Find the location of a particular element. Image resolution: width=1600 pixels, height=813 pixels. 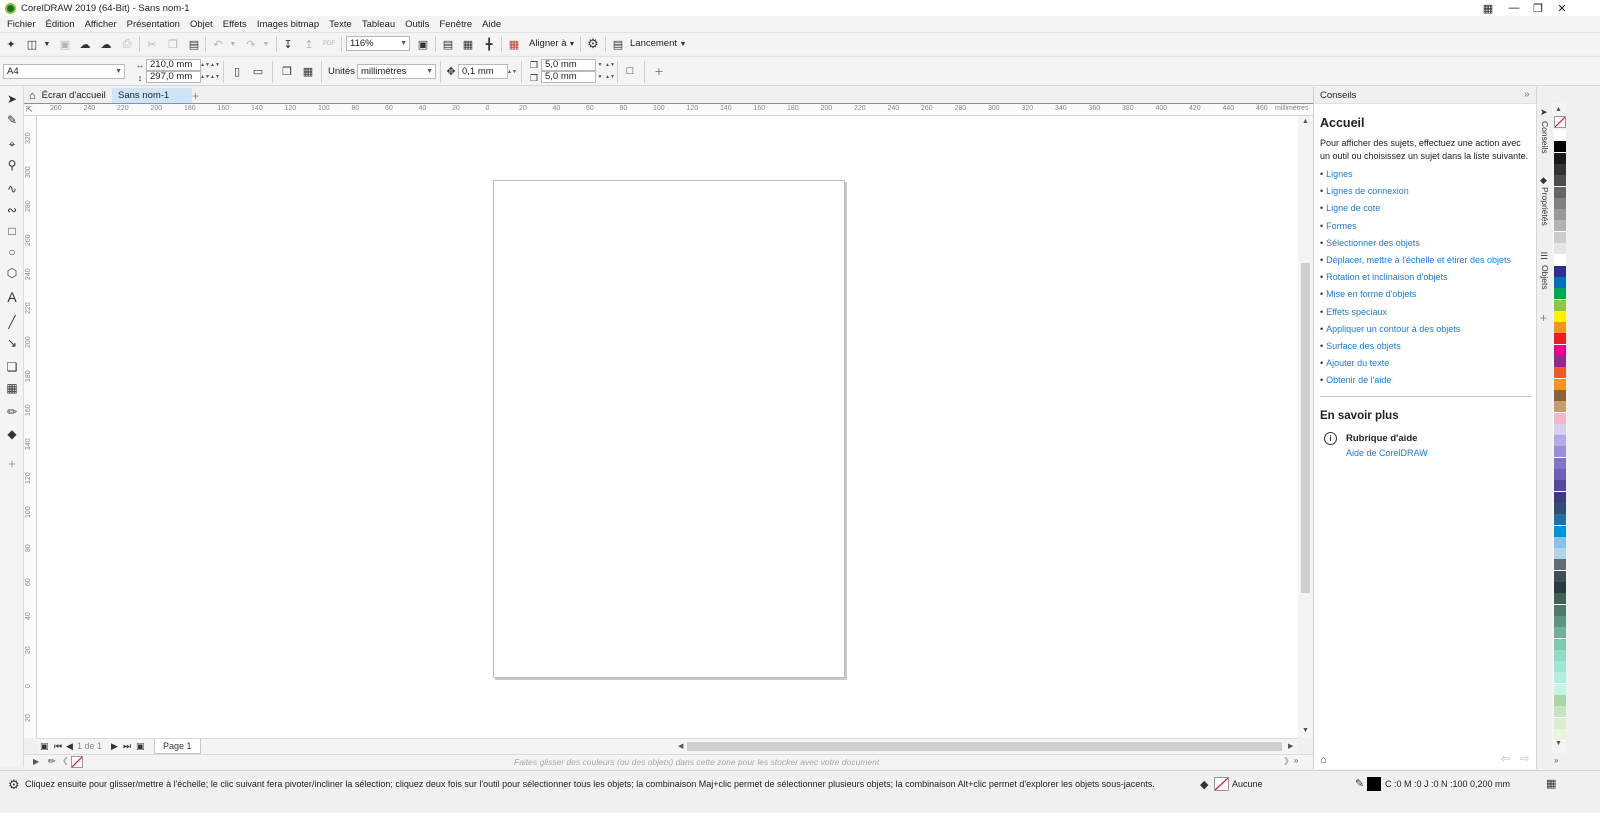

scroll-up-icon: ▲ is located at coordinates (1305, 121).